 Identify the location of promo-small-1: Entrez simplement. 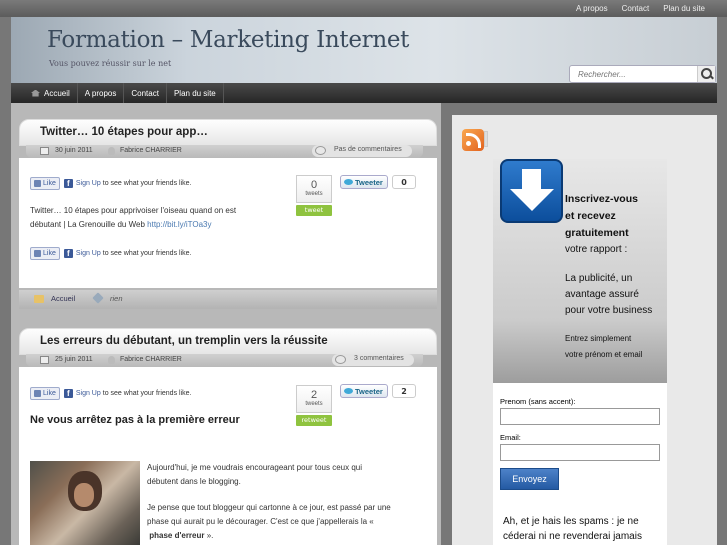
(598, 338).